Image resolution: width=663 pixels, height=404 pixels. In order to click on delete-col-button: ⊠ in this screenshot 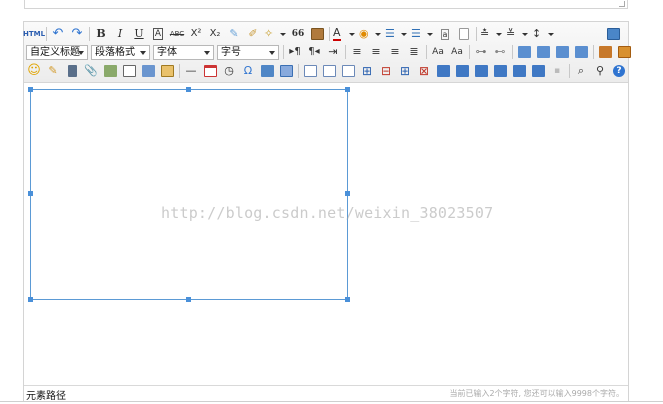, I will do `click(424, 71)`.